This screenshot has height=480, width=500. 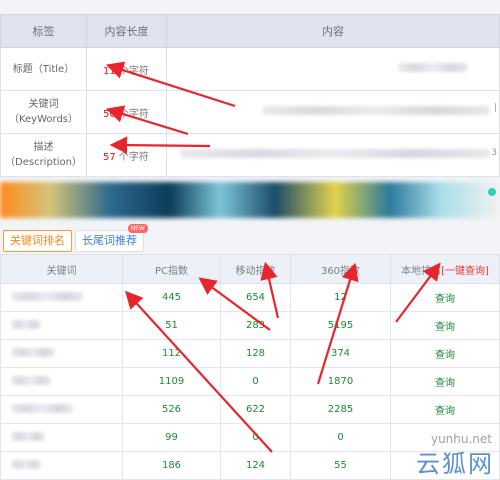 What do you see at coordinates (126, 112) in the screenshot?
I see `length-keywords: 50 个字符` at bounding box center [126, 112].